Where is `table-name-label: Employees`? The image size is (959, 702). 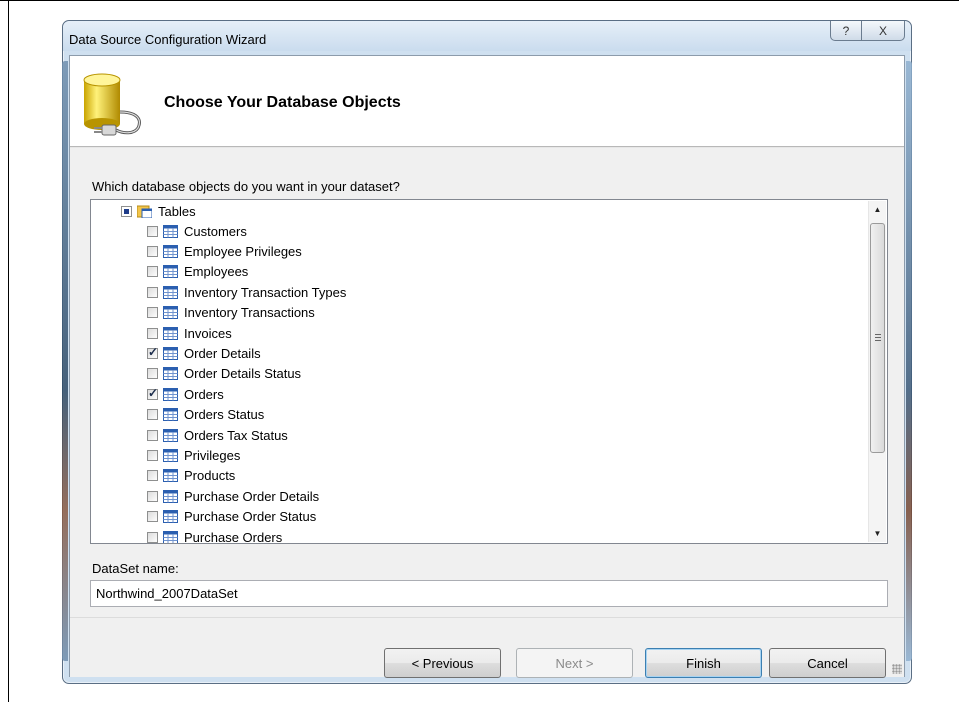 table-name-label: Employees is located at coordinates (216, 272).